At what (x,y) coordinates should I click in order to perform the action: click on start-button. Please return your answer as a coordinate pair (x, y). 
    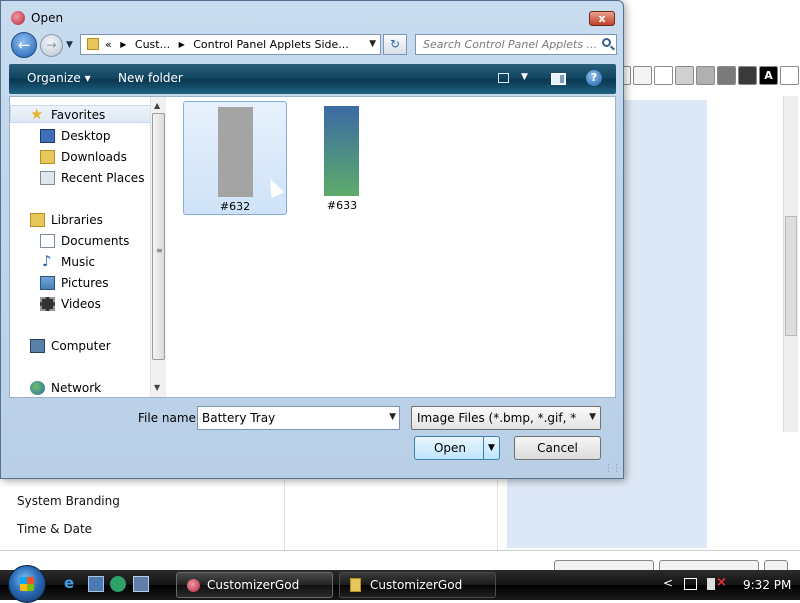
    Looking at the image, I should click on (27, 584).